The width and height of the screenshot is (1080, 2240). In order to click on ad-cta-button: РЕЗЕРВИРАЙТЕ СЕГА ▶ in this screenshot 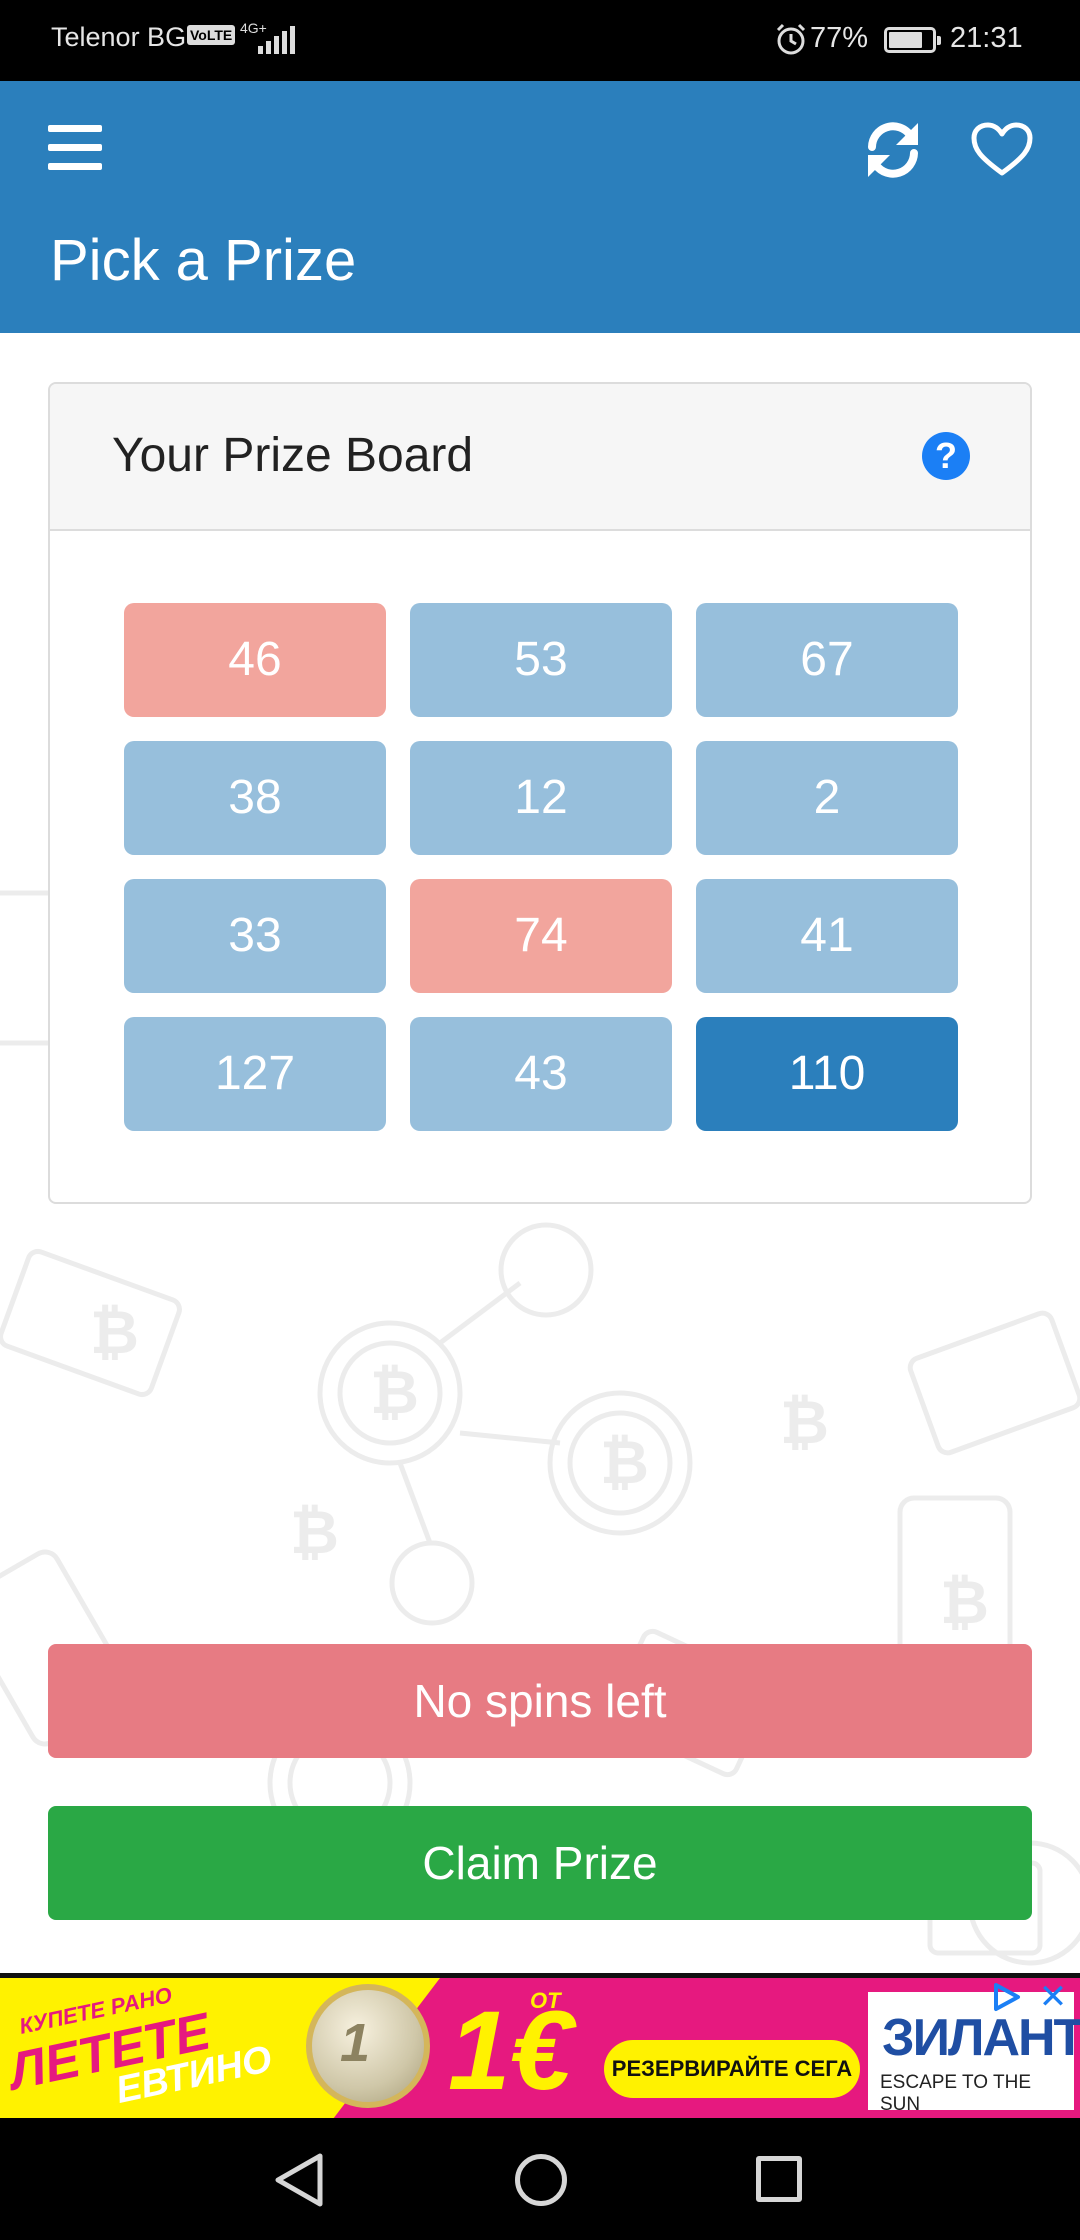, I will do `click(732, 2079)`.